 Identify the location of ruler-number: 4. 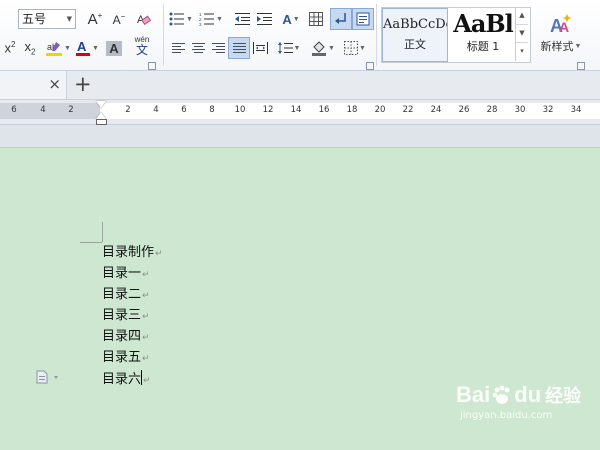
(156, 110).